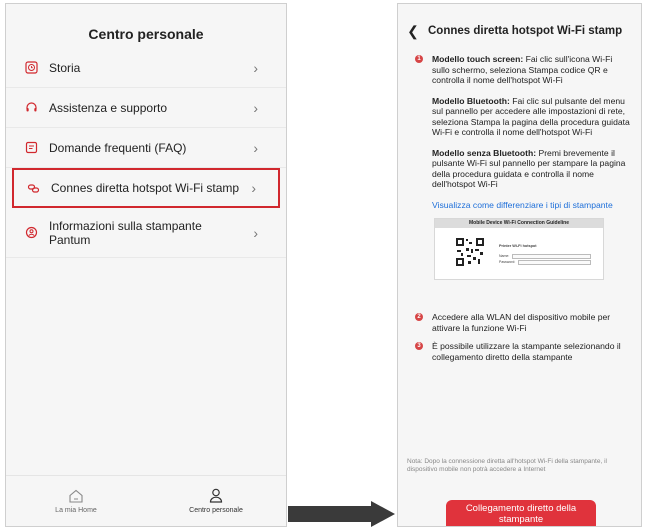 The height and width of the screenshot is (529, 645). Describe the element at coordinates (419, 317) in the screenshot. I see `step-number: 2` at that location.